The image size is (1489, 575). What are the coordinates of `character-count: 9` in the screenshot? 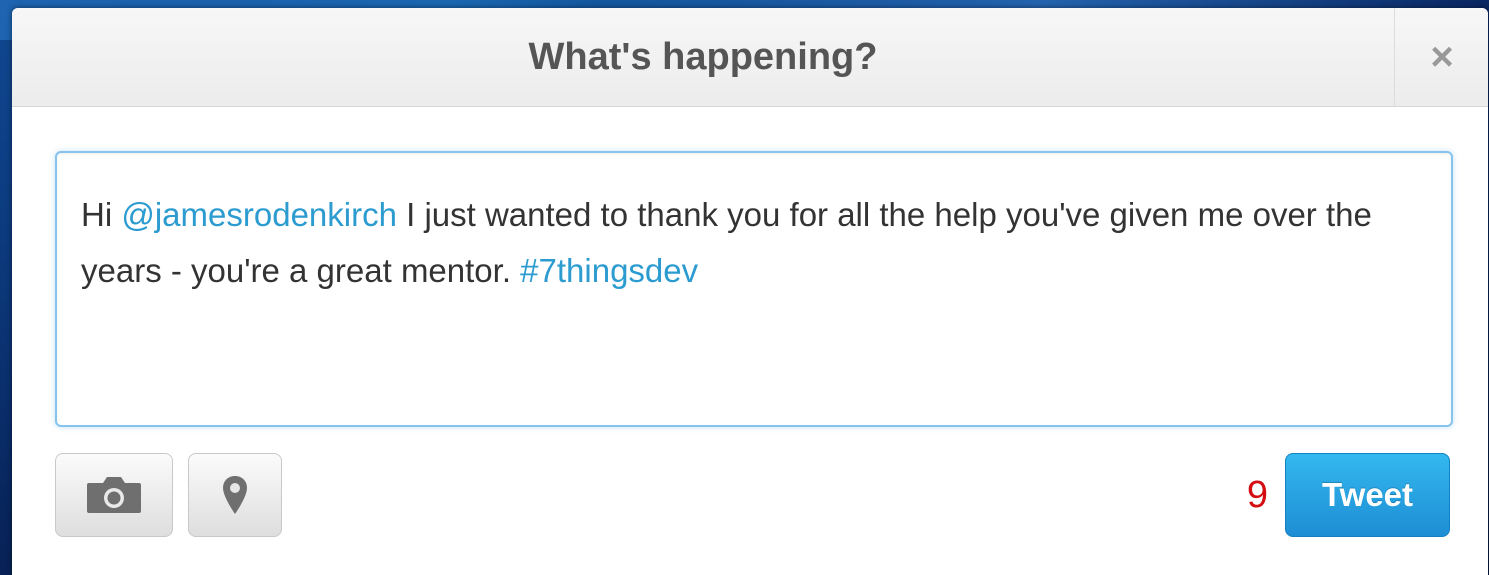 It's located at (1257, 495).